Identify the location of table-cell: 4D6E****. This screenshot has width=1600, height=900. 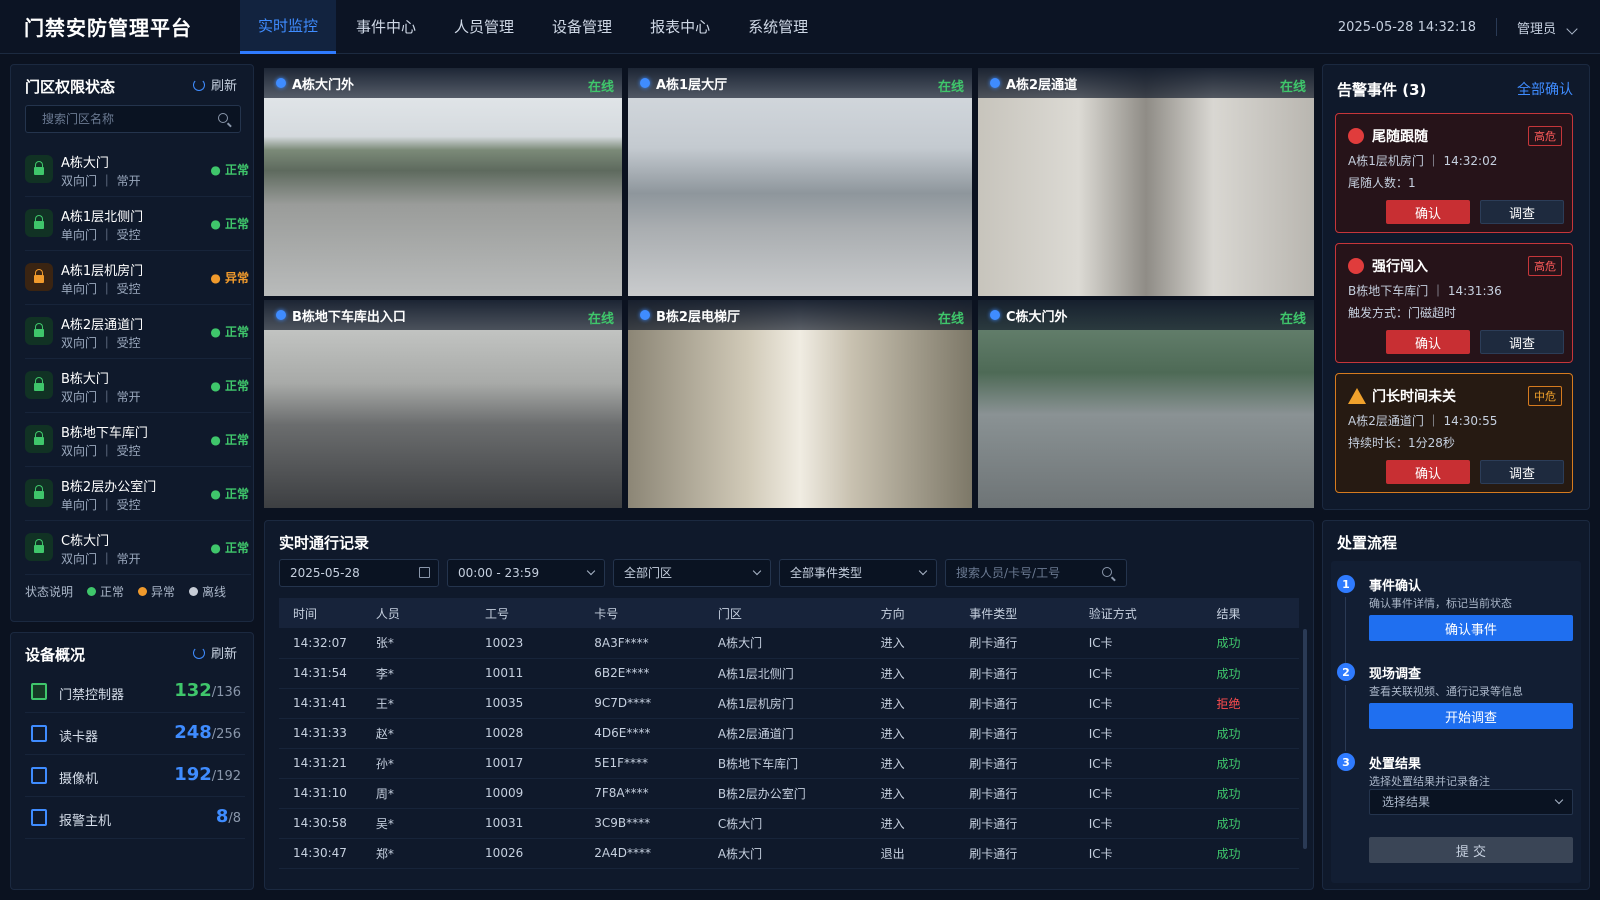
(656, 733).